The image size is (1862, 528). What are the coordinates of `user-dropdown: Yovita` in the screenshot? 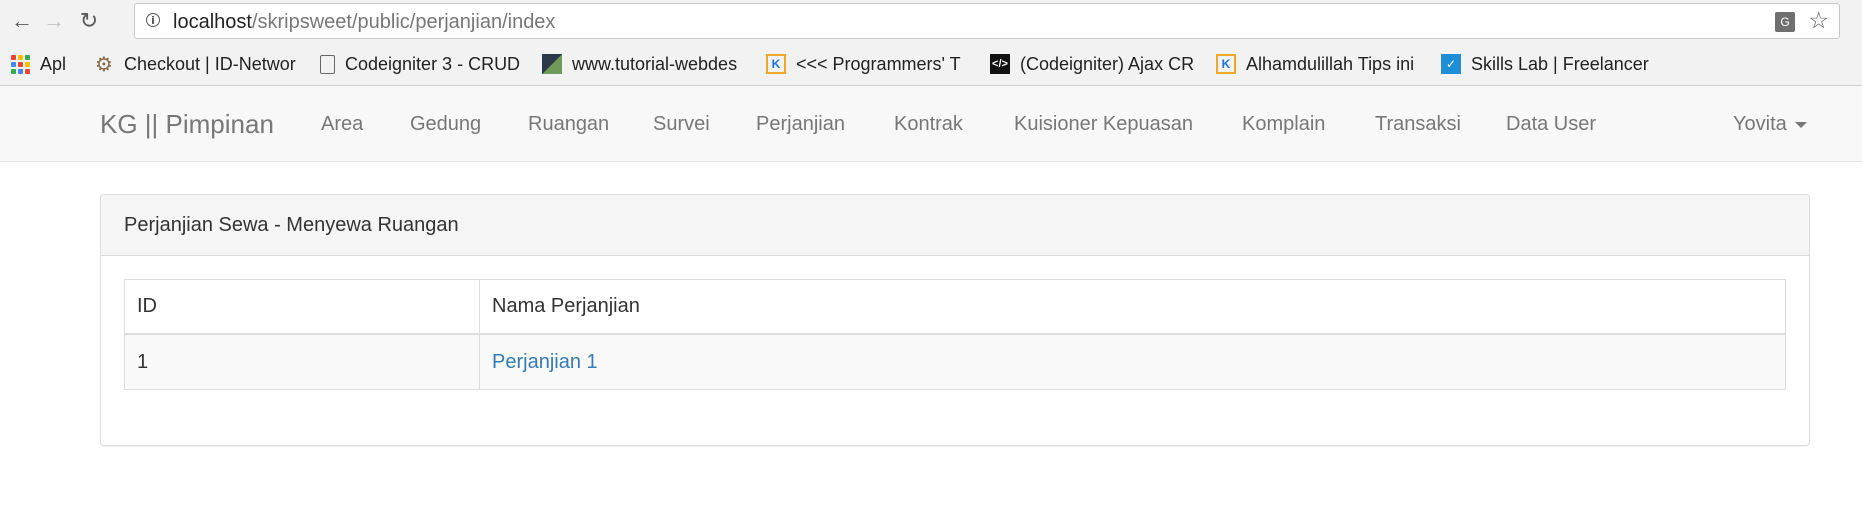 It's located at (1770, 124).